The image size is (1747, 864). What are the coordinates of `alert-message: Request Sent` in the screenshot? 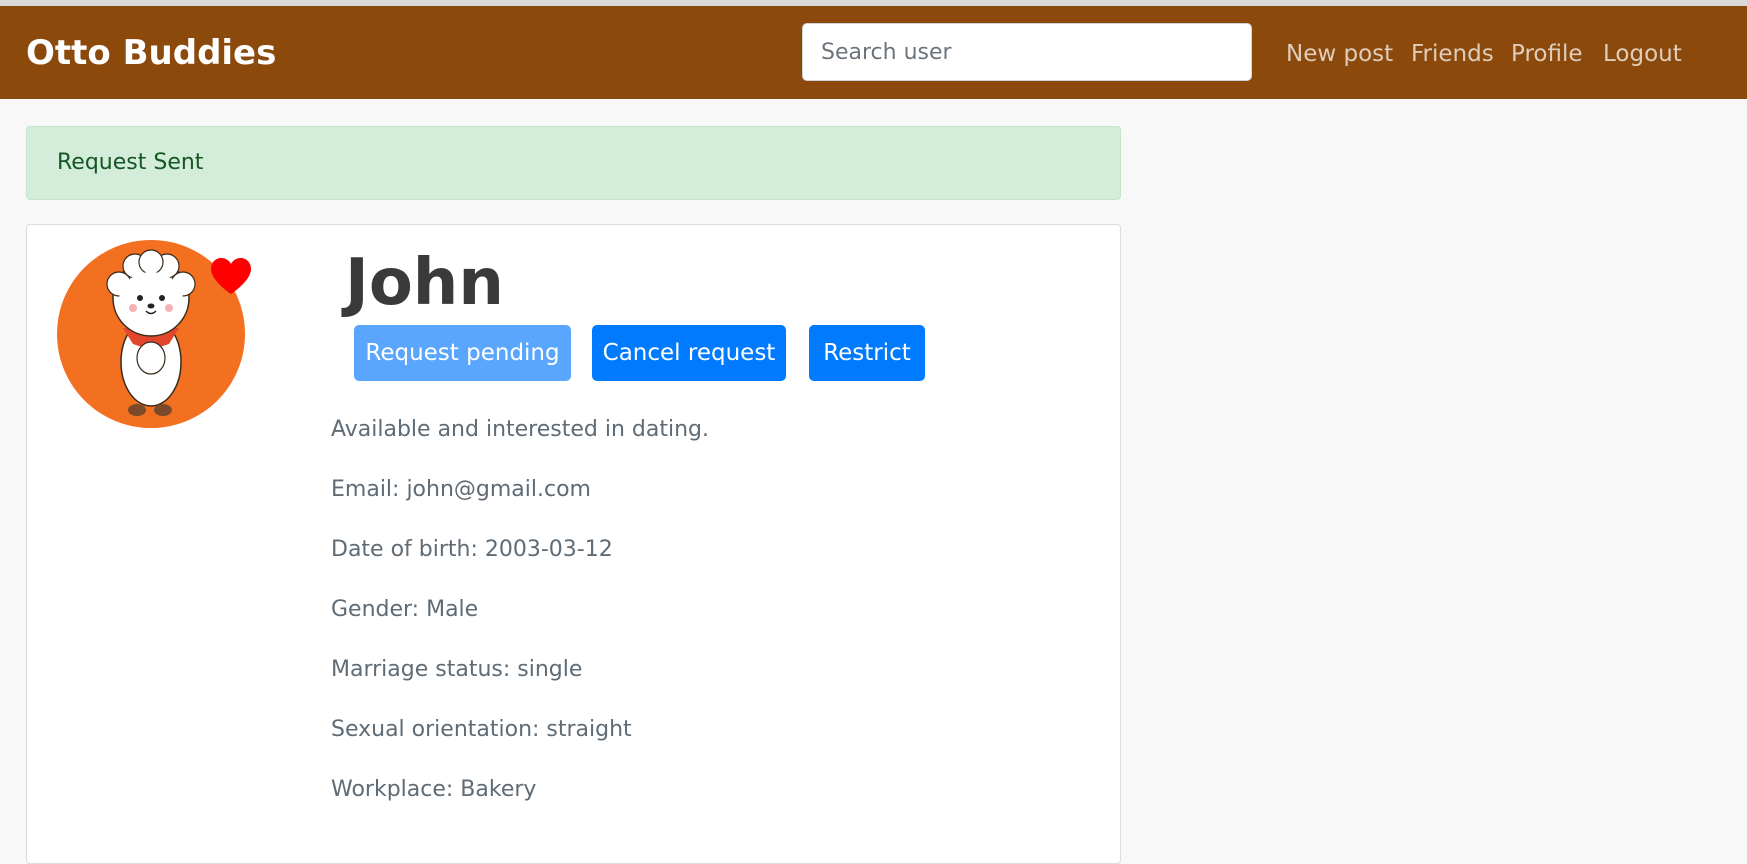 It's located at (130, 162).